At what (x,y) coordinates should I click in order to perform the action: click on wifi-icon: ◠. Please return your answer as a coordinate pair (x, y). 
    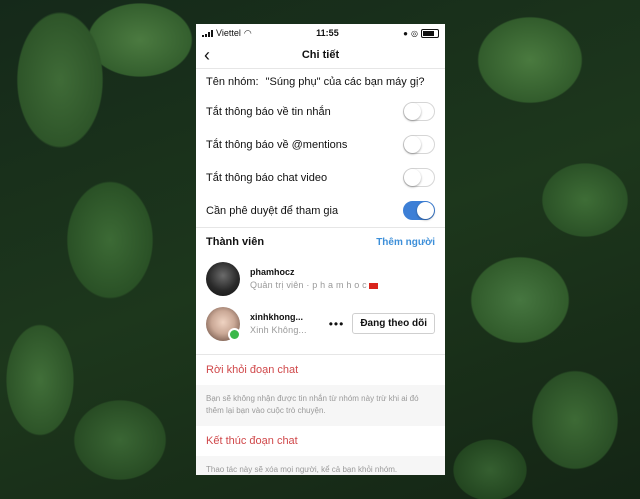
    Looking at the image, I should click on (247, 32).